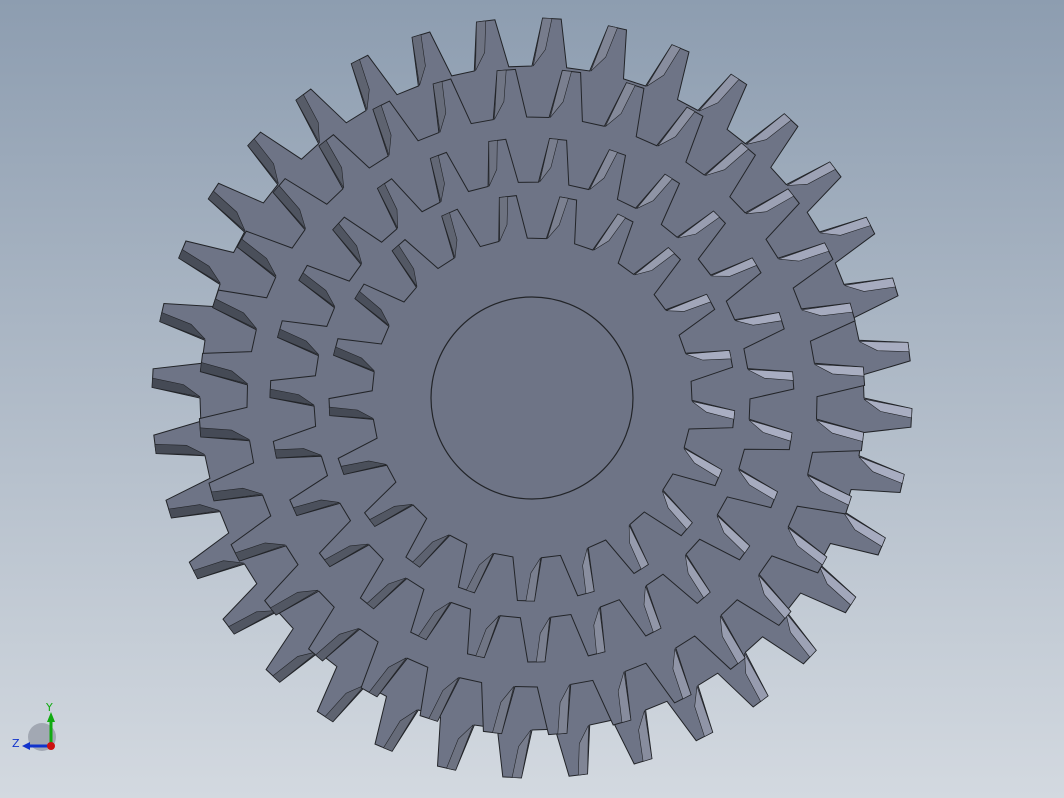 The width and height of the screenshot is (1064, 798). Describe the element at coordinates (49, 707) in the screenshot. I see `y-axis-label: Y` at that location.